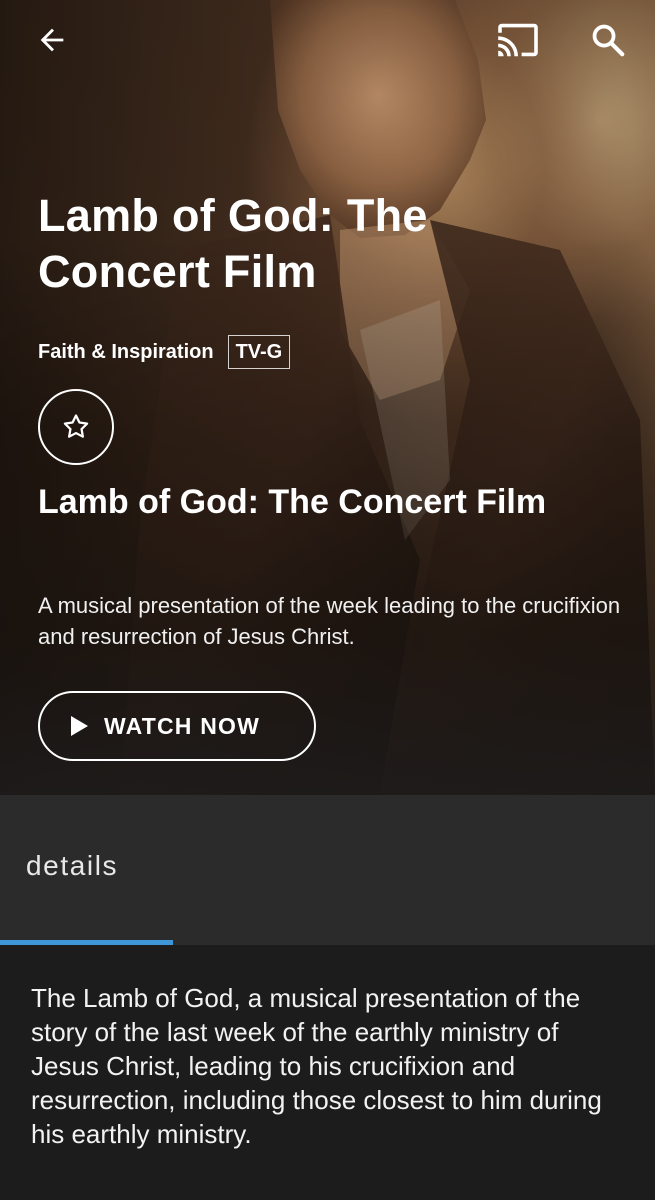 Image resolution: width=655 pixels, height=1200 pixels. I want to click on play-icon, so click(79, 726).